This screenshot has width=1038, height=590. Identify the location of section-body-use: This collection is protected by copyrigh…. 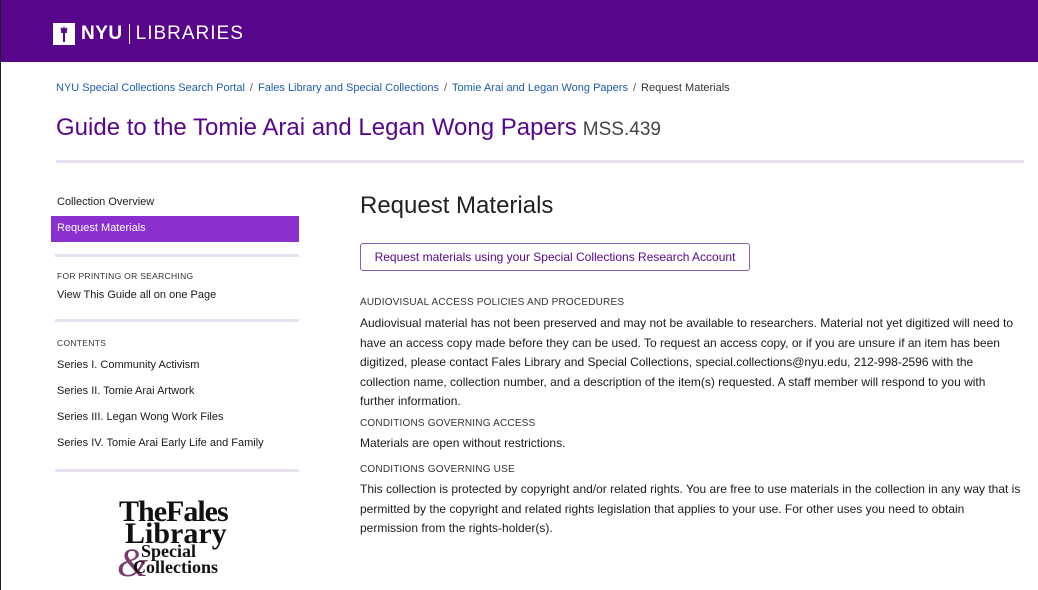
(690, 508).